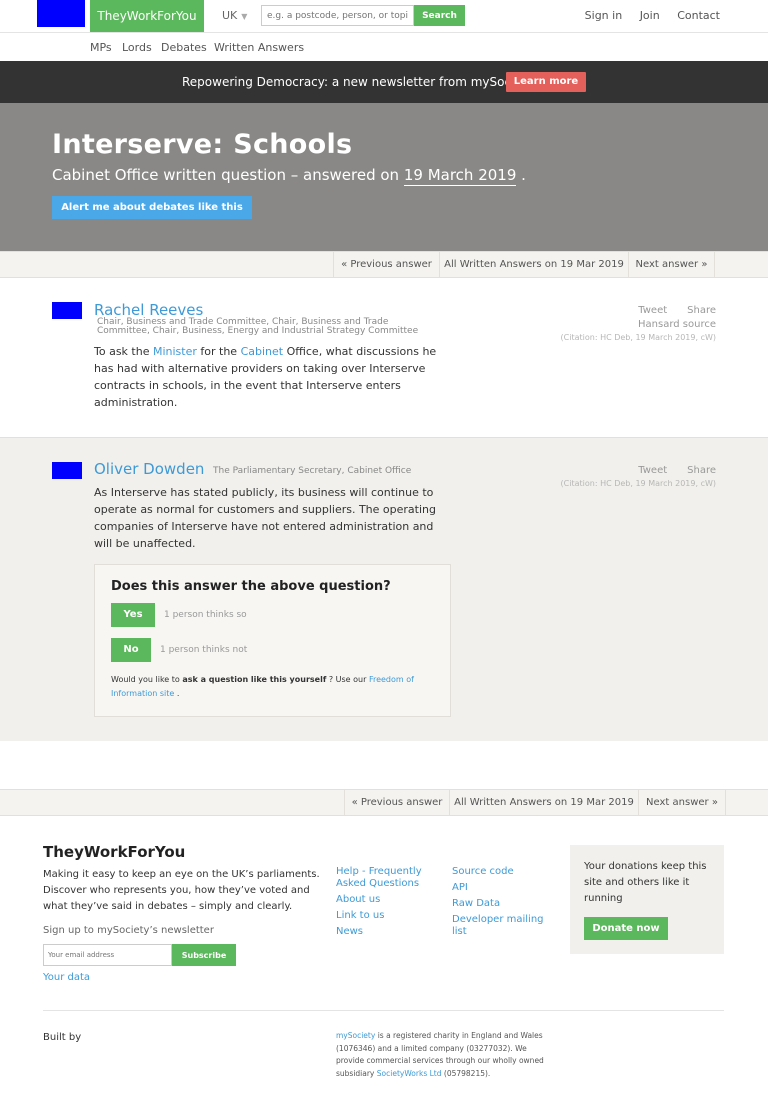 The width and height of the screenshot is (768, 1117). Describe the element at coordinates (347, 679) in the screenshot. I see `foi-text: ? Use our` at that location.